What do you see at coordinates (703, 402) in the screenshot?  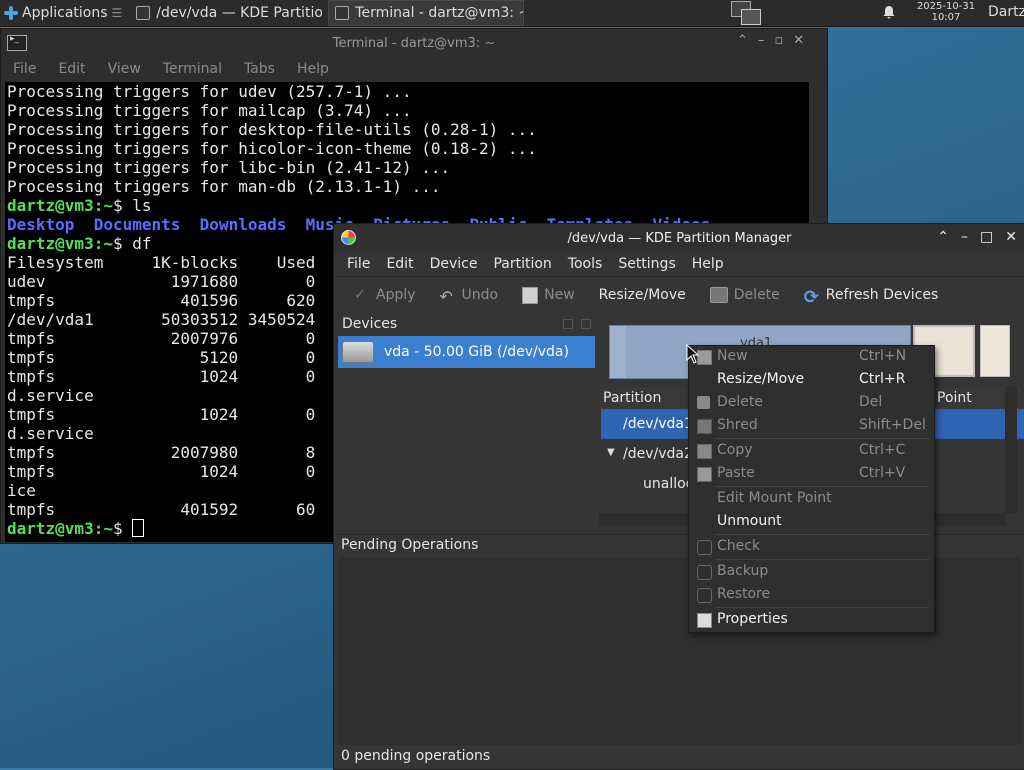 I see `delete-icon` at bounding box center [703, 402].